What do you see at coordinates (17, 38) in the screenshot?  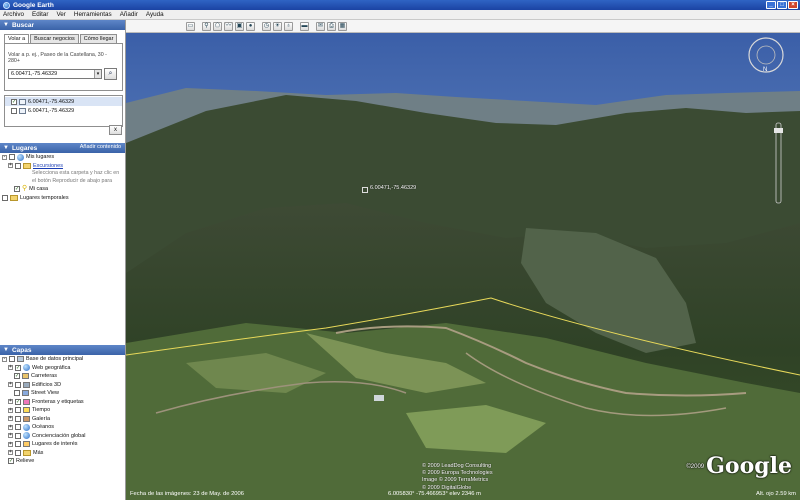 I see `tab-fly-to: Volar a` at bounding box center [17, 38].